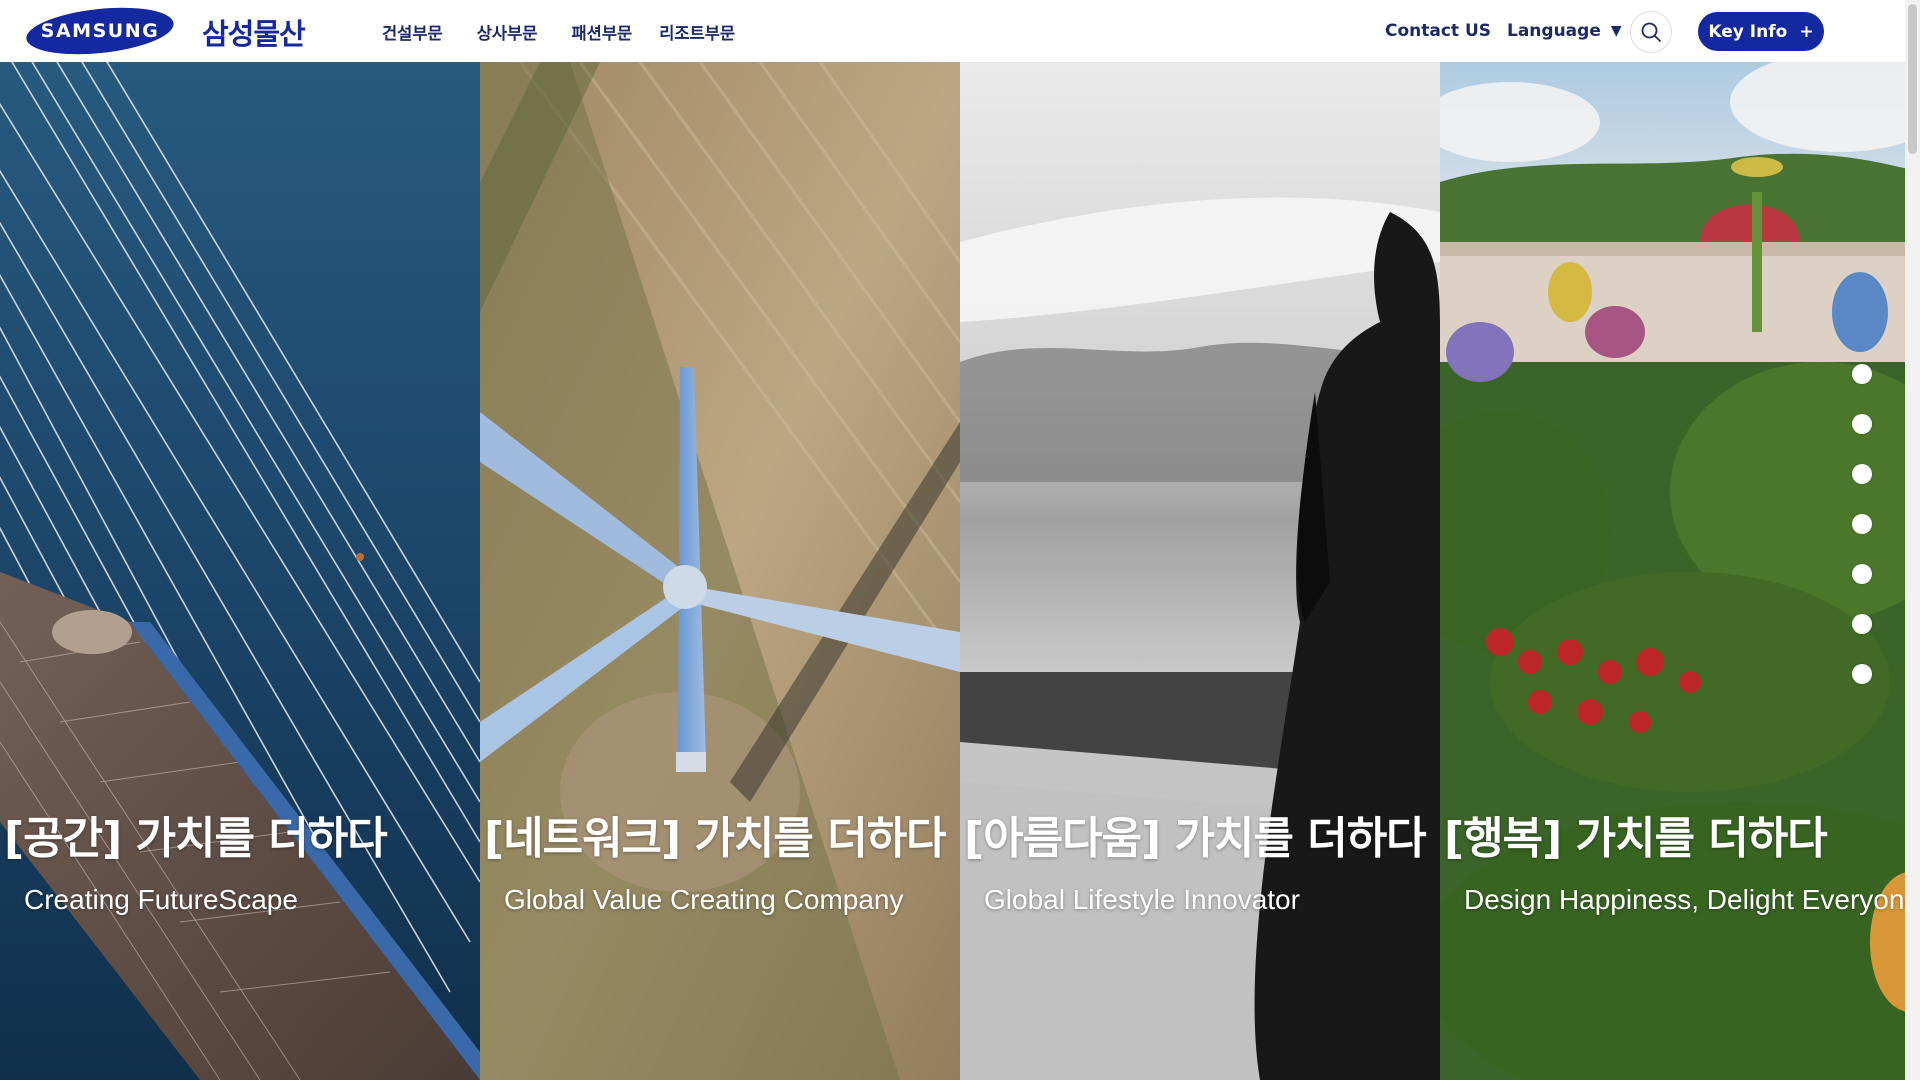 Image resolution: width=1920 pixels, height=1080 pixels. What do you see at coordinates (1616, 31) in the screenshot?
I see `chevron-down-icon: ▼` at bounding box center [1616, 31].